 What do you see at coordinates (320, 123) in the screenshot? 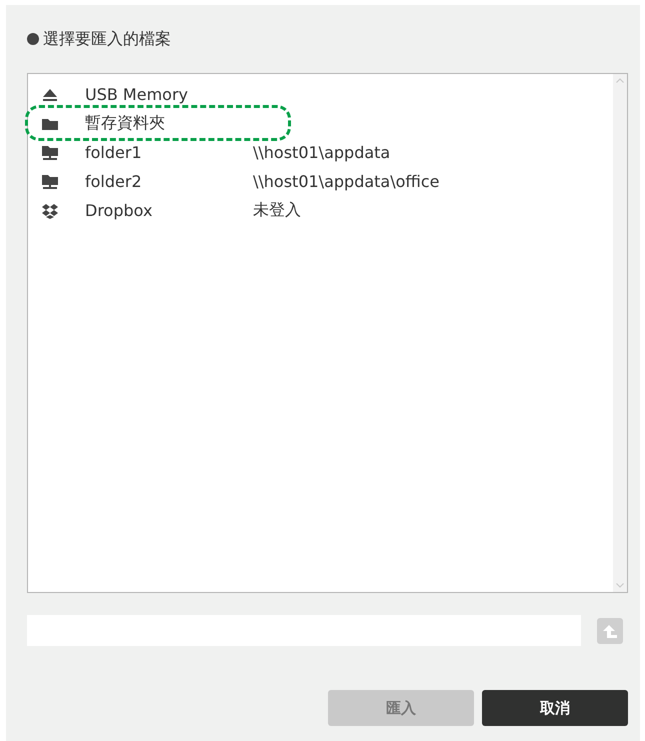
I see `location-item: 暫存資料夾` at bounding box center [320, 123].